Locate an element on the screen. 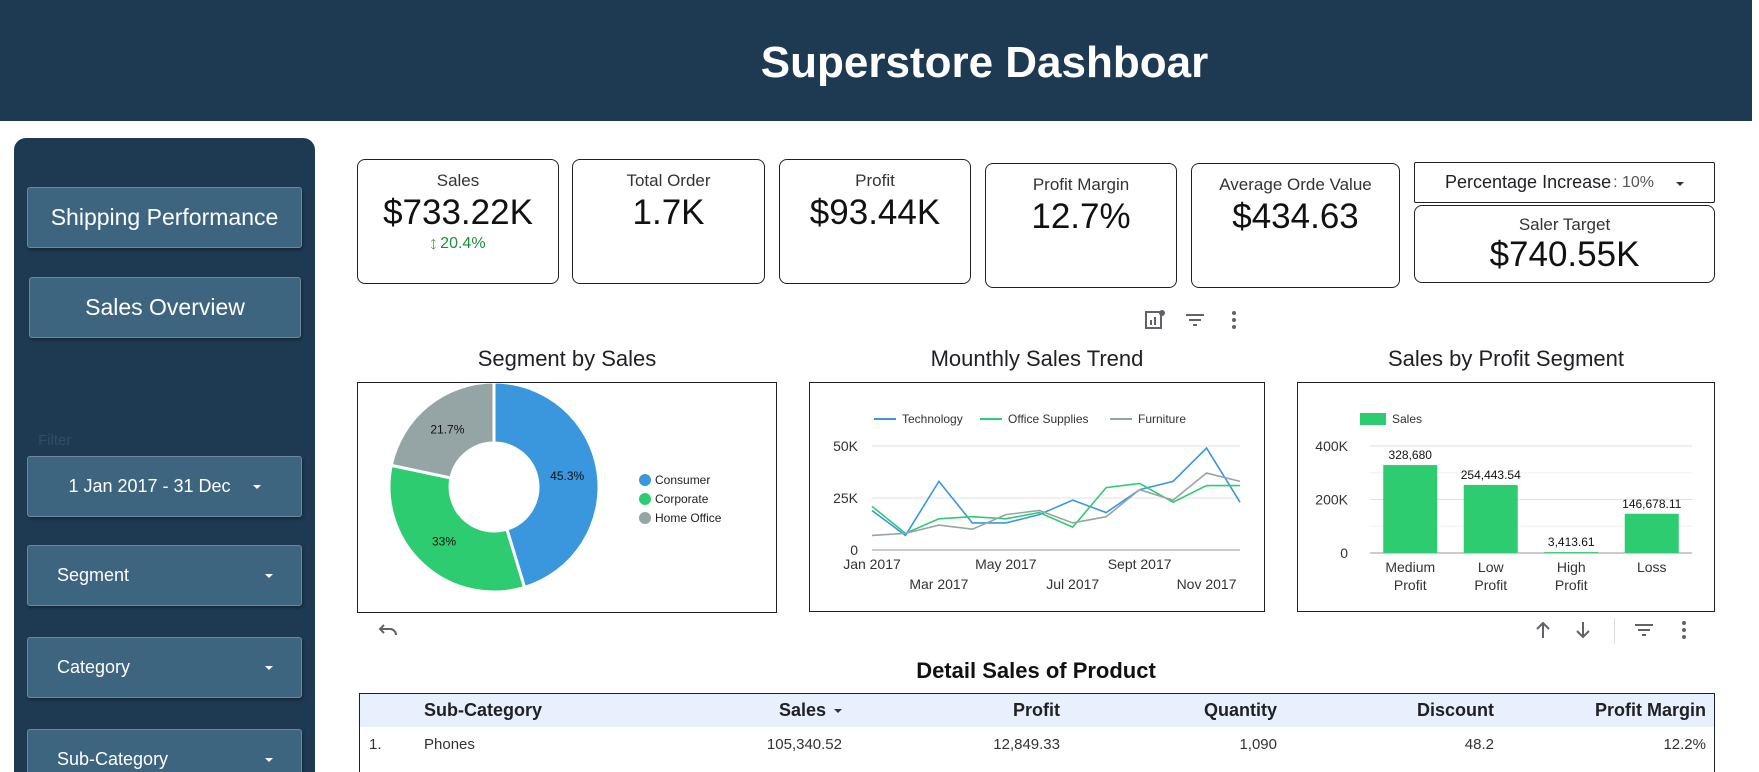 Image resolution: width=1759 pixels, height=772 pixels. pie-data-label: 45.3% is located at coordinates (567, 476).